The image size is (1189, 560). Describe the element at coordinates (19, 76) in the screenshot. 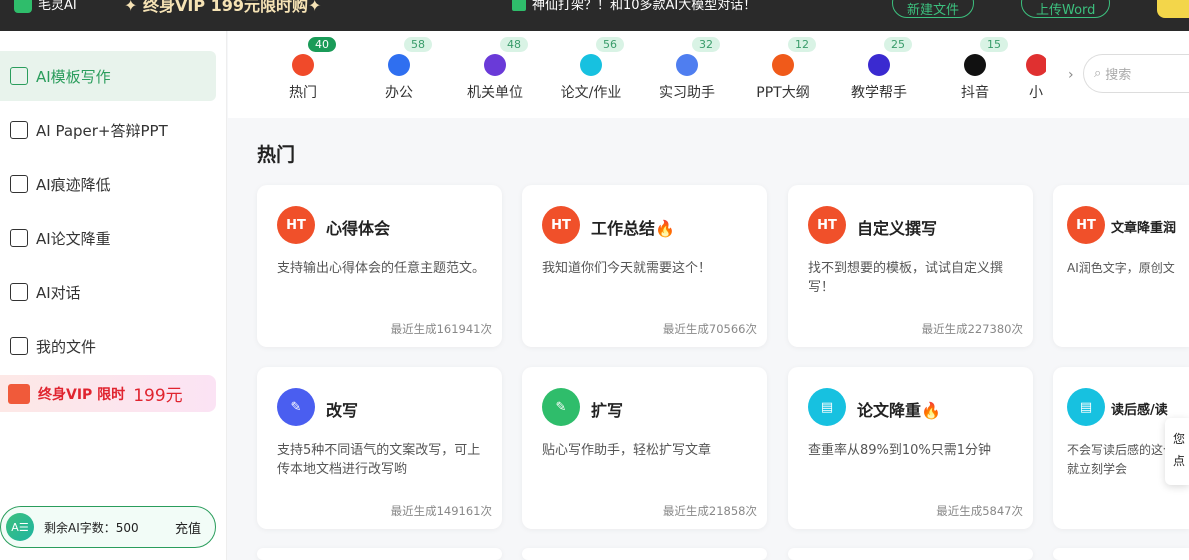

I see `template-icon` at that location.